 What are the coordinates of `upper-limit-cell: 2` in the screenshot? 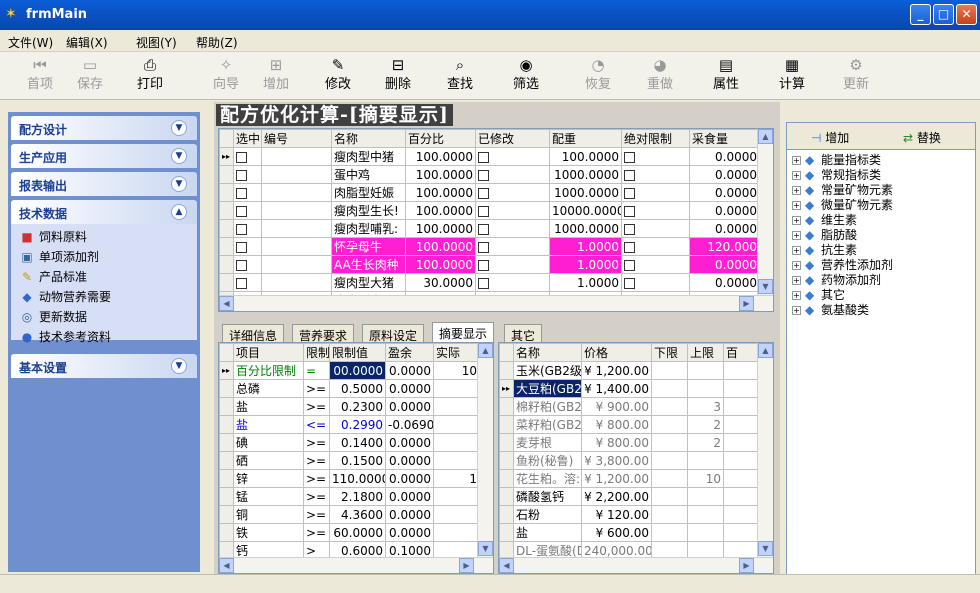 It's located at (705, 442).